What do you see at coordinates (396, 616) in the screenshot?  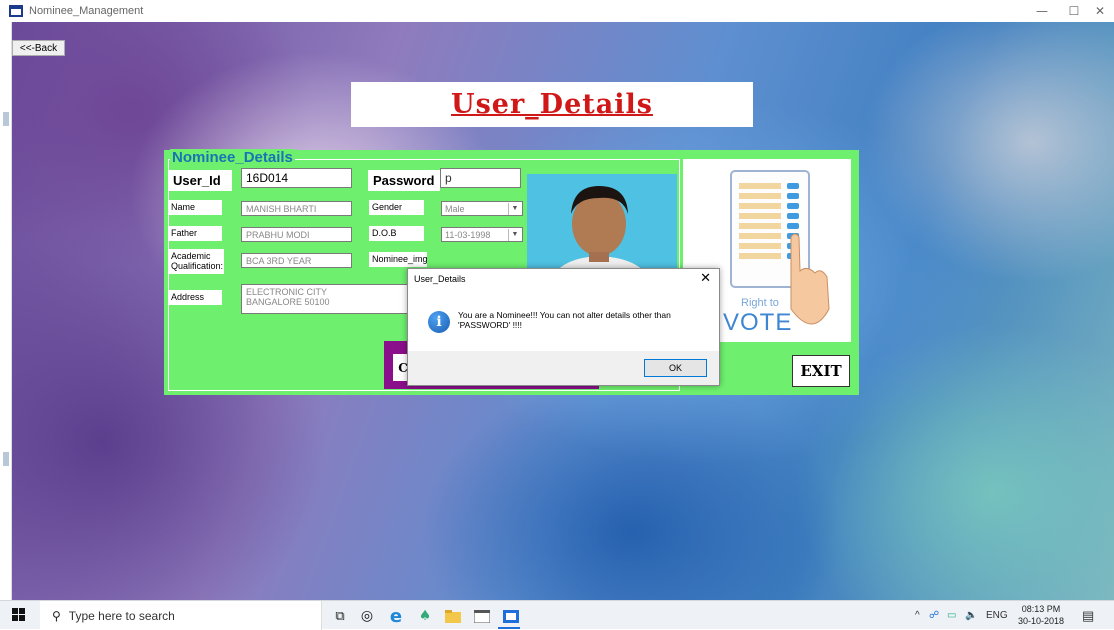 I see `edge-browser-icon: e` at bounding box center [396, 616].